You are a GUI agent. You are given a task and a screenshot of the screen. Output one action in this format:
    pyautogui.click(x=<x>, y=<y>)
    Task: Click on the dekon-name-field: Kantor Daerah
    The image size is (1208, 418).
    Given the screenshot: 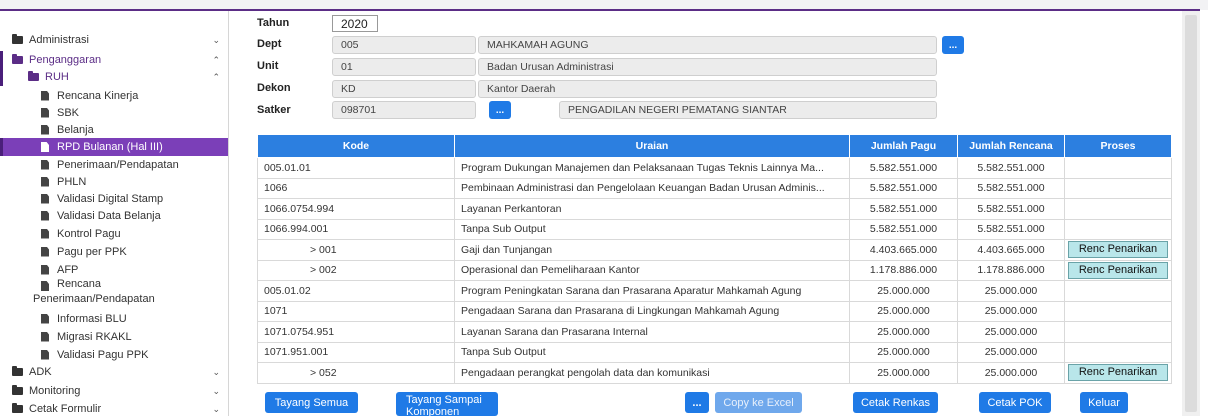 What is the action you would take?
    pyautogui.click(x=707, y=89)
    